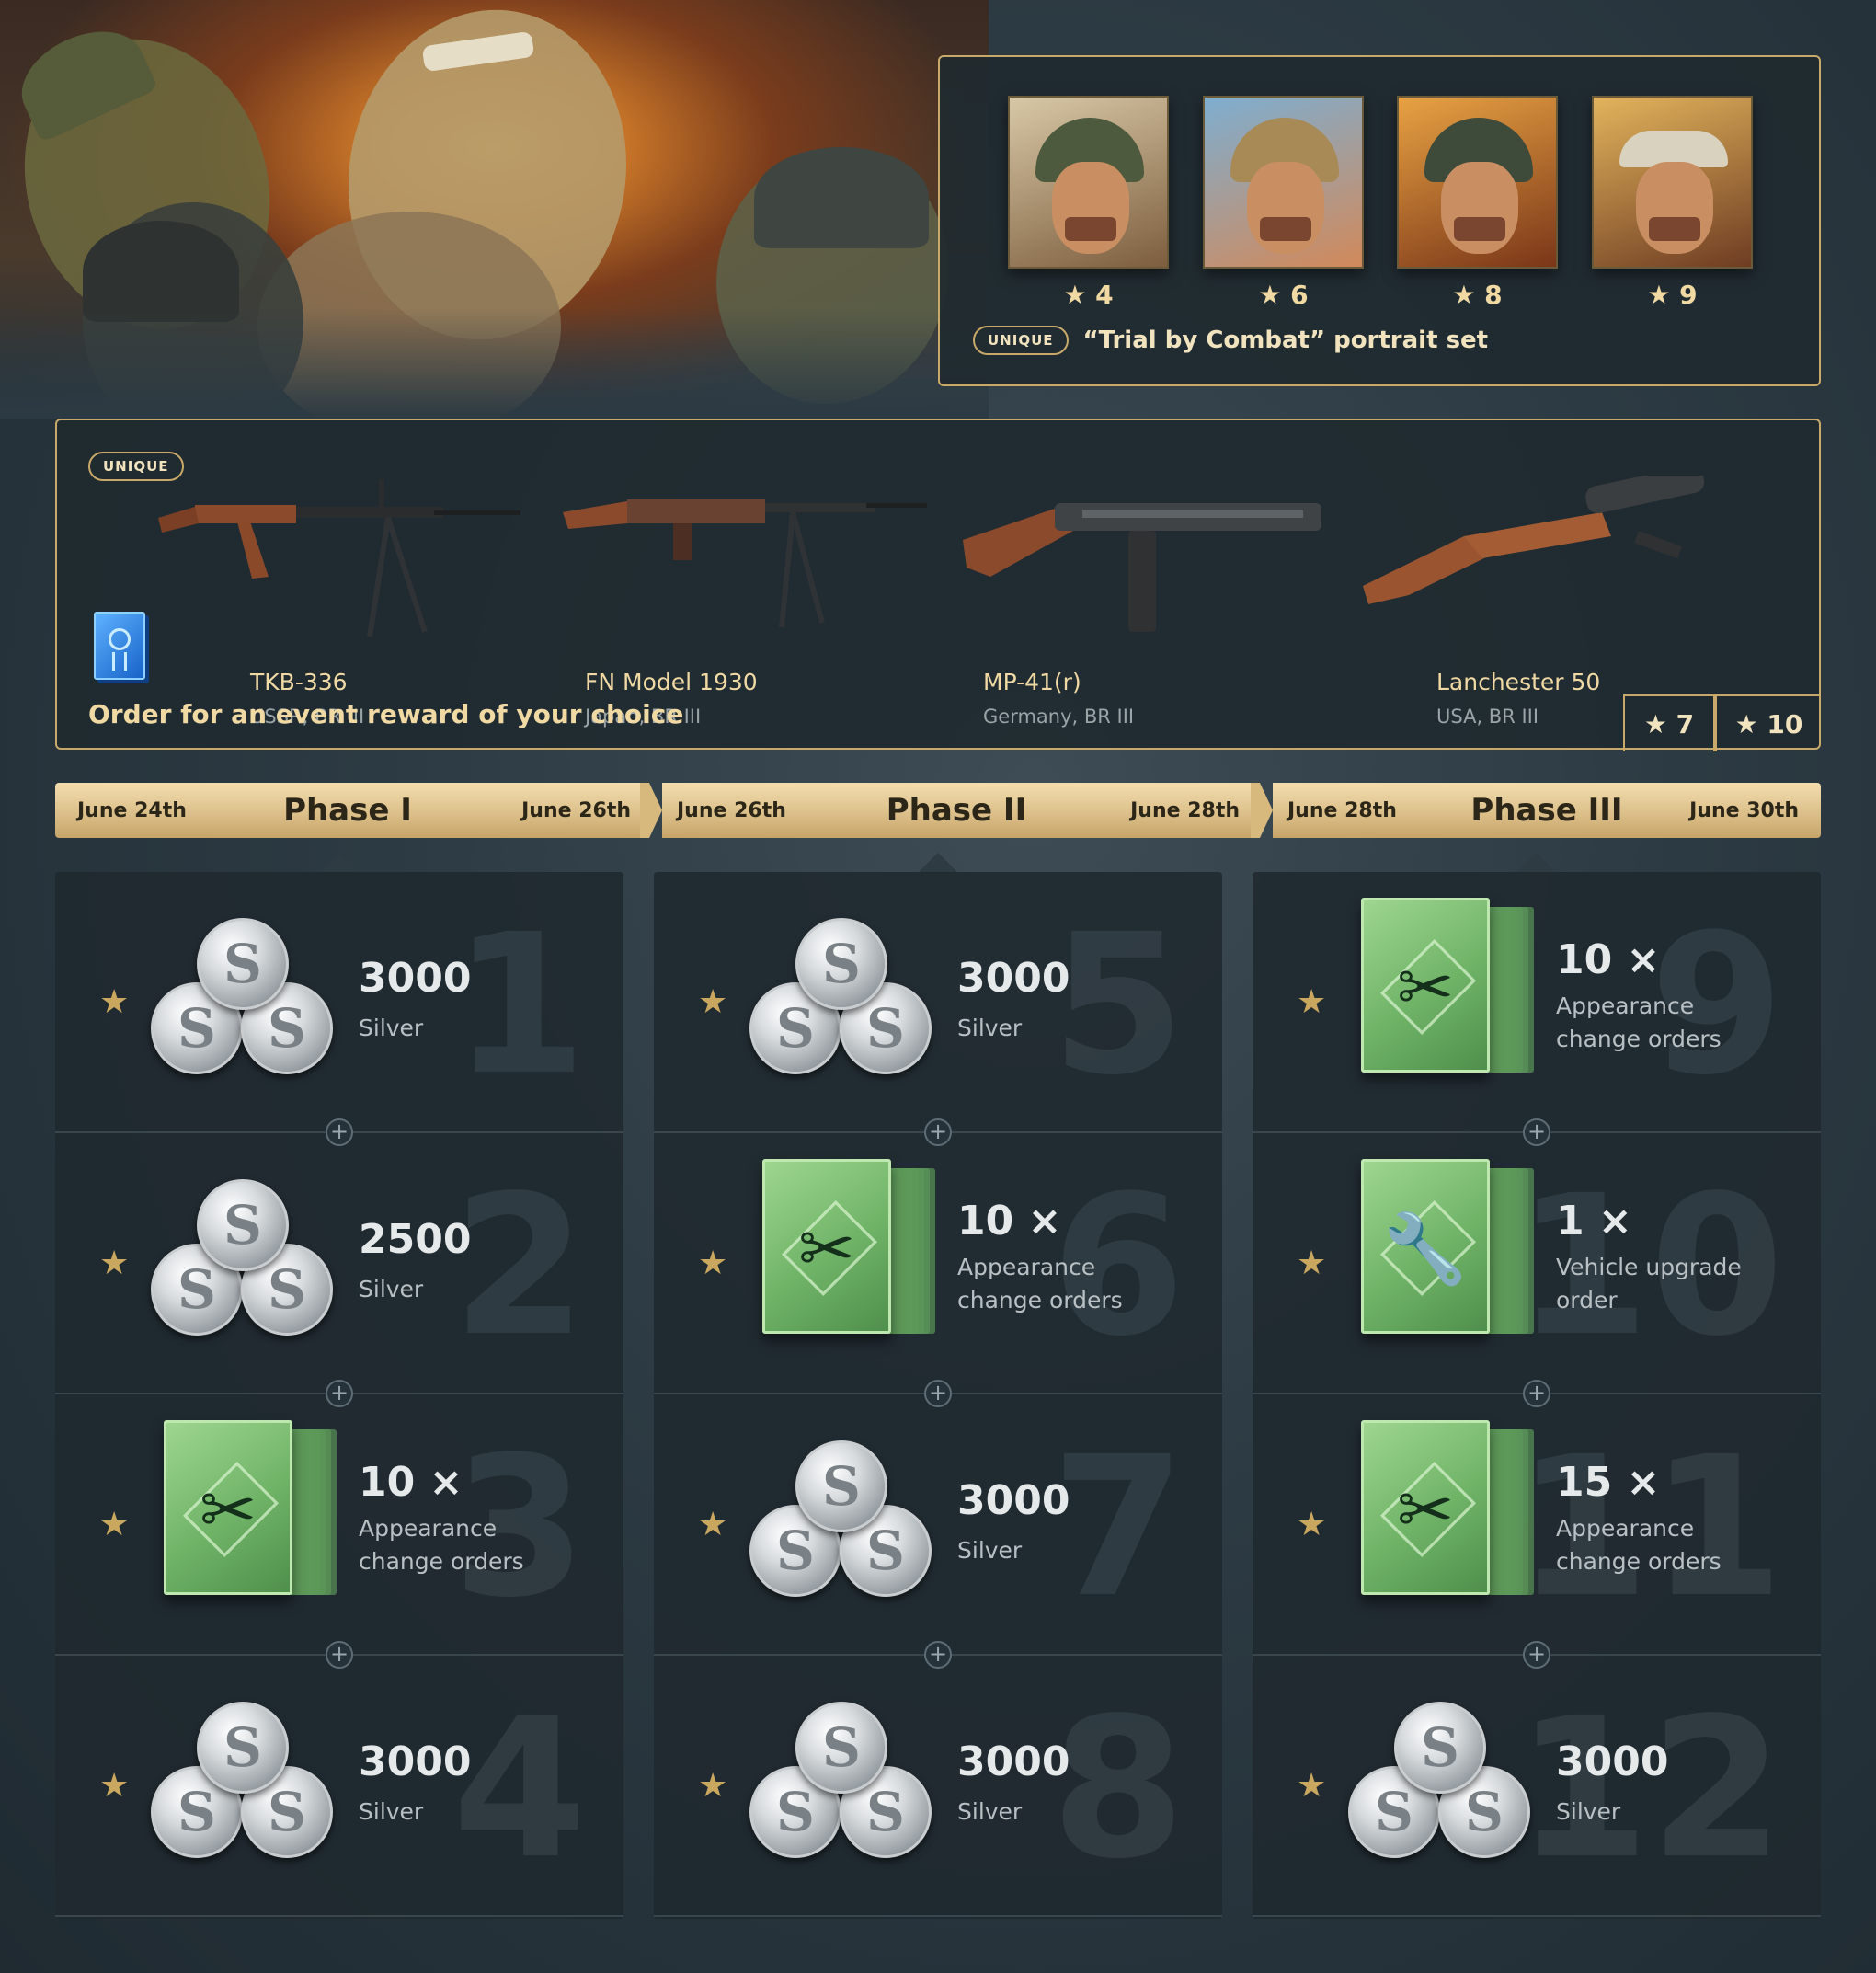  Describe the element at coordinates (339, 1525) in the screenshot. I see `reward-cell: 3 ★ ✂ 10 × Appearance change orders` at that location.